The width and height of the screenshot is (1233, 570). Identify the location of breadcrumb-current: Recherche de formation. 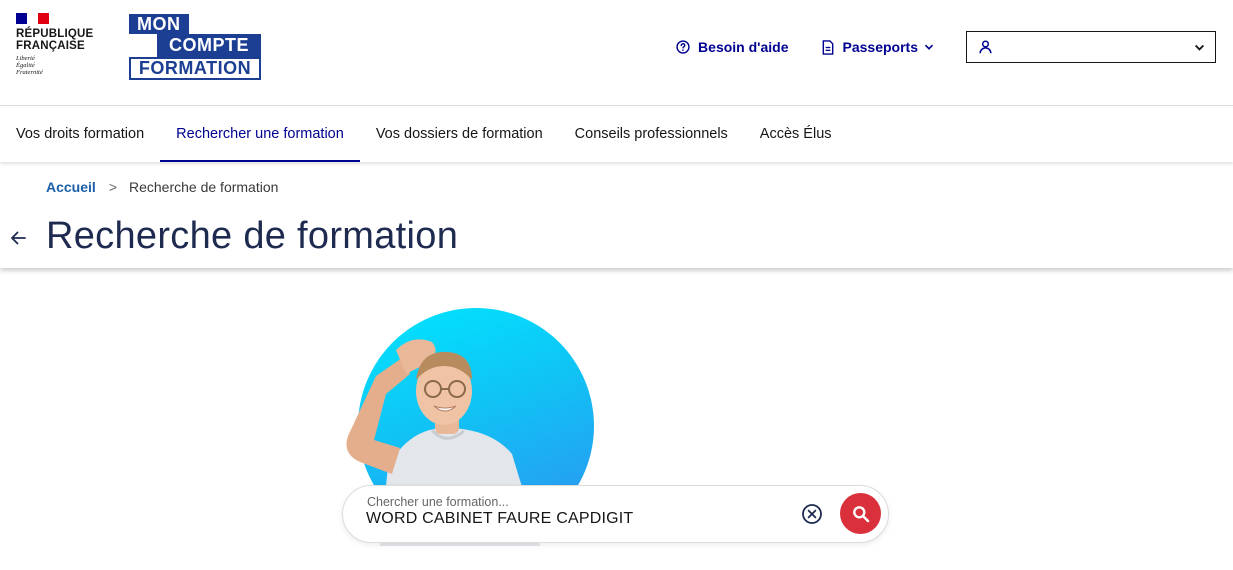
(204, 187).